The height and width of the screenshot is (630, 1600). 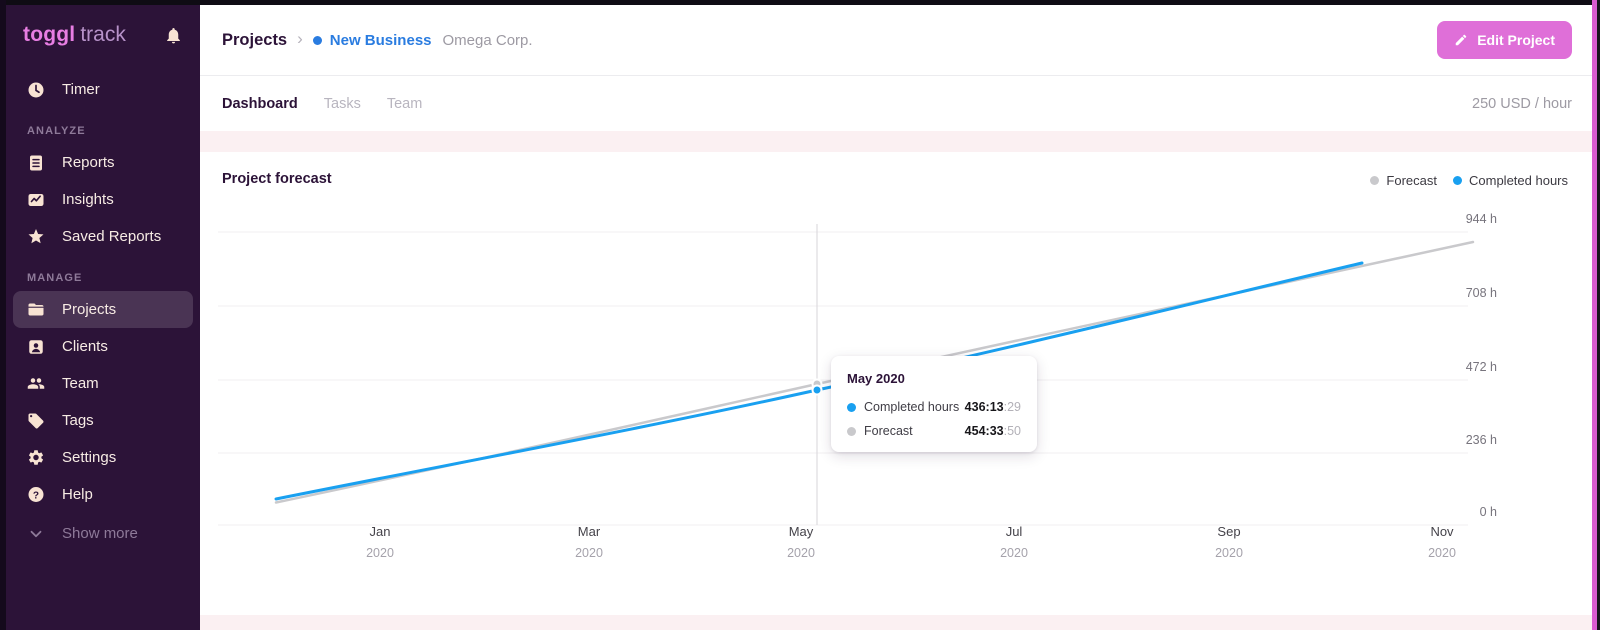 What do you see at coordinates (100, 533) in the screenshot?
I see `show-more-label: Show more` at bounding box center [100, 533].